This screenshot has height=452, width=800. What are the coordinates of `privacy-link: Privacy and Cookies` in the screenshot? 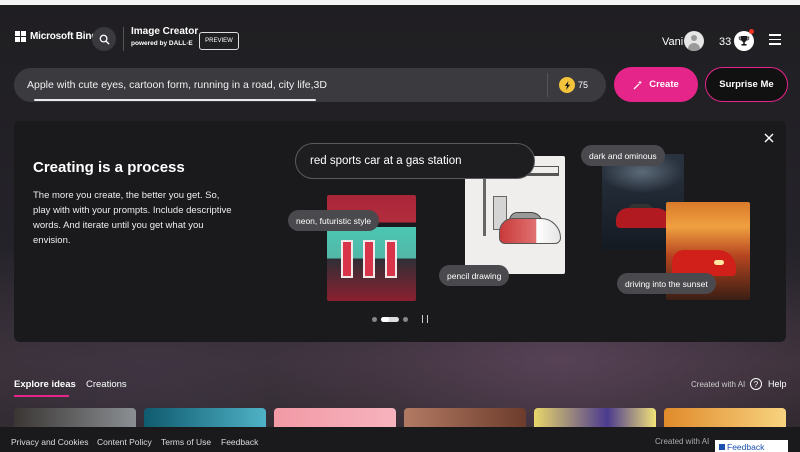 It's located at (49, 442).